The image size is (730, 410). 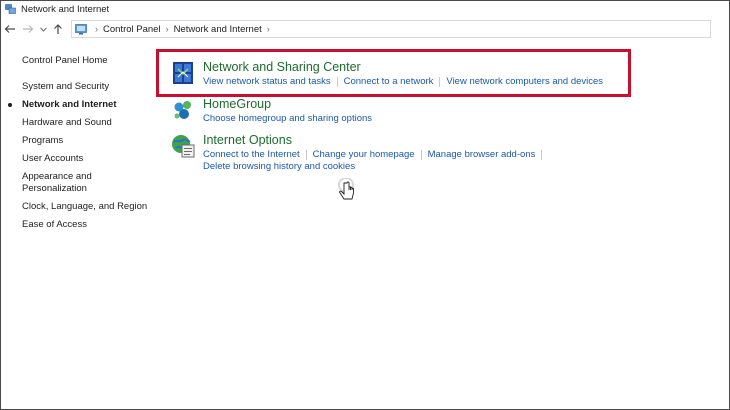 I want to click on internet-options-links-row2: Delete browsing history and cookies, so click(x=279, y=166).